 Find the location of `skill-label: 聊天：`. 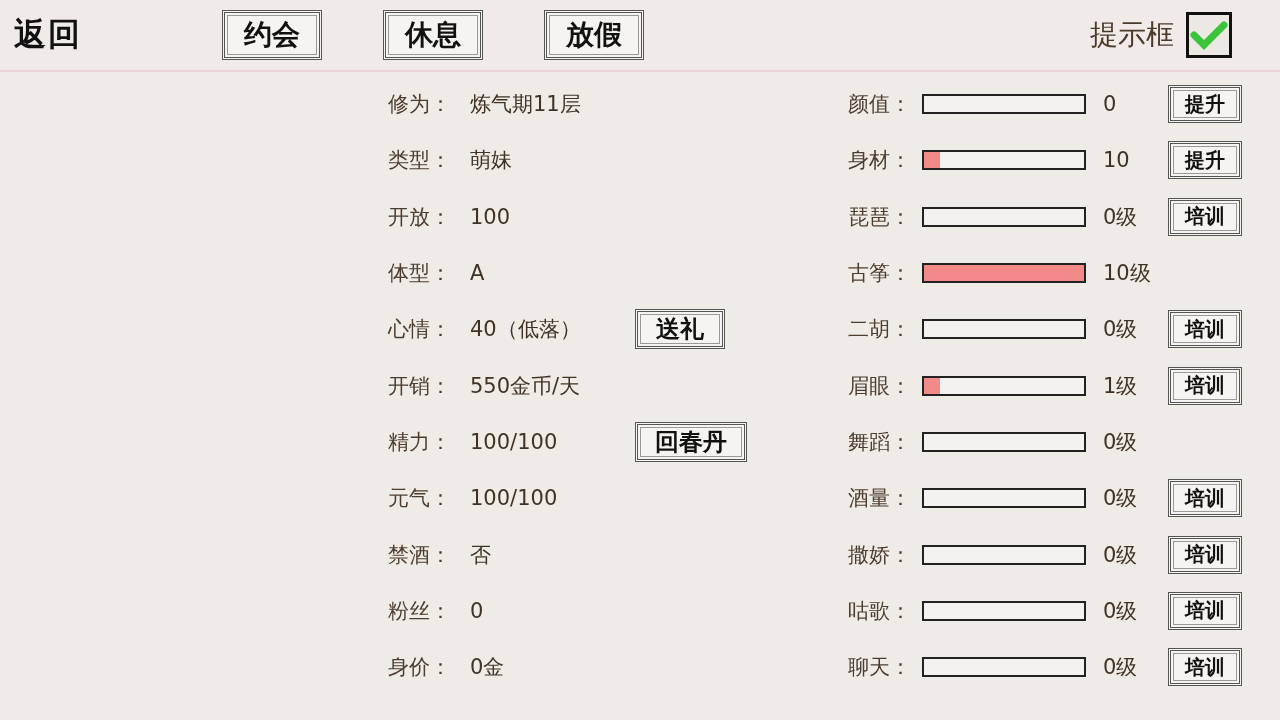

skill-label: 聊天： is located at coordinates (880, 668).